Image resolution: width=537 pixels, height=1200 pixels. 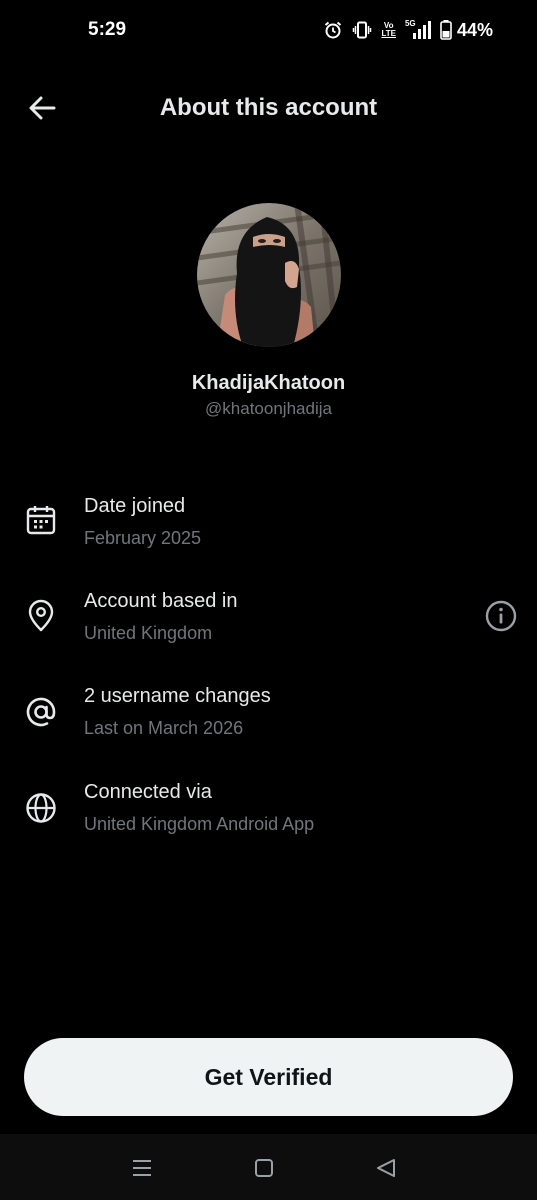 I want to click on menu-icon, so click(x=142, y=1168).